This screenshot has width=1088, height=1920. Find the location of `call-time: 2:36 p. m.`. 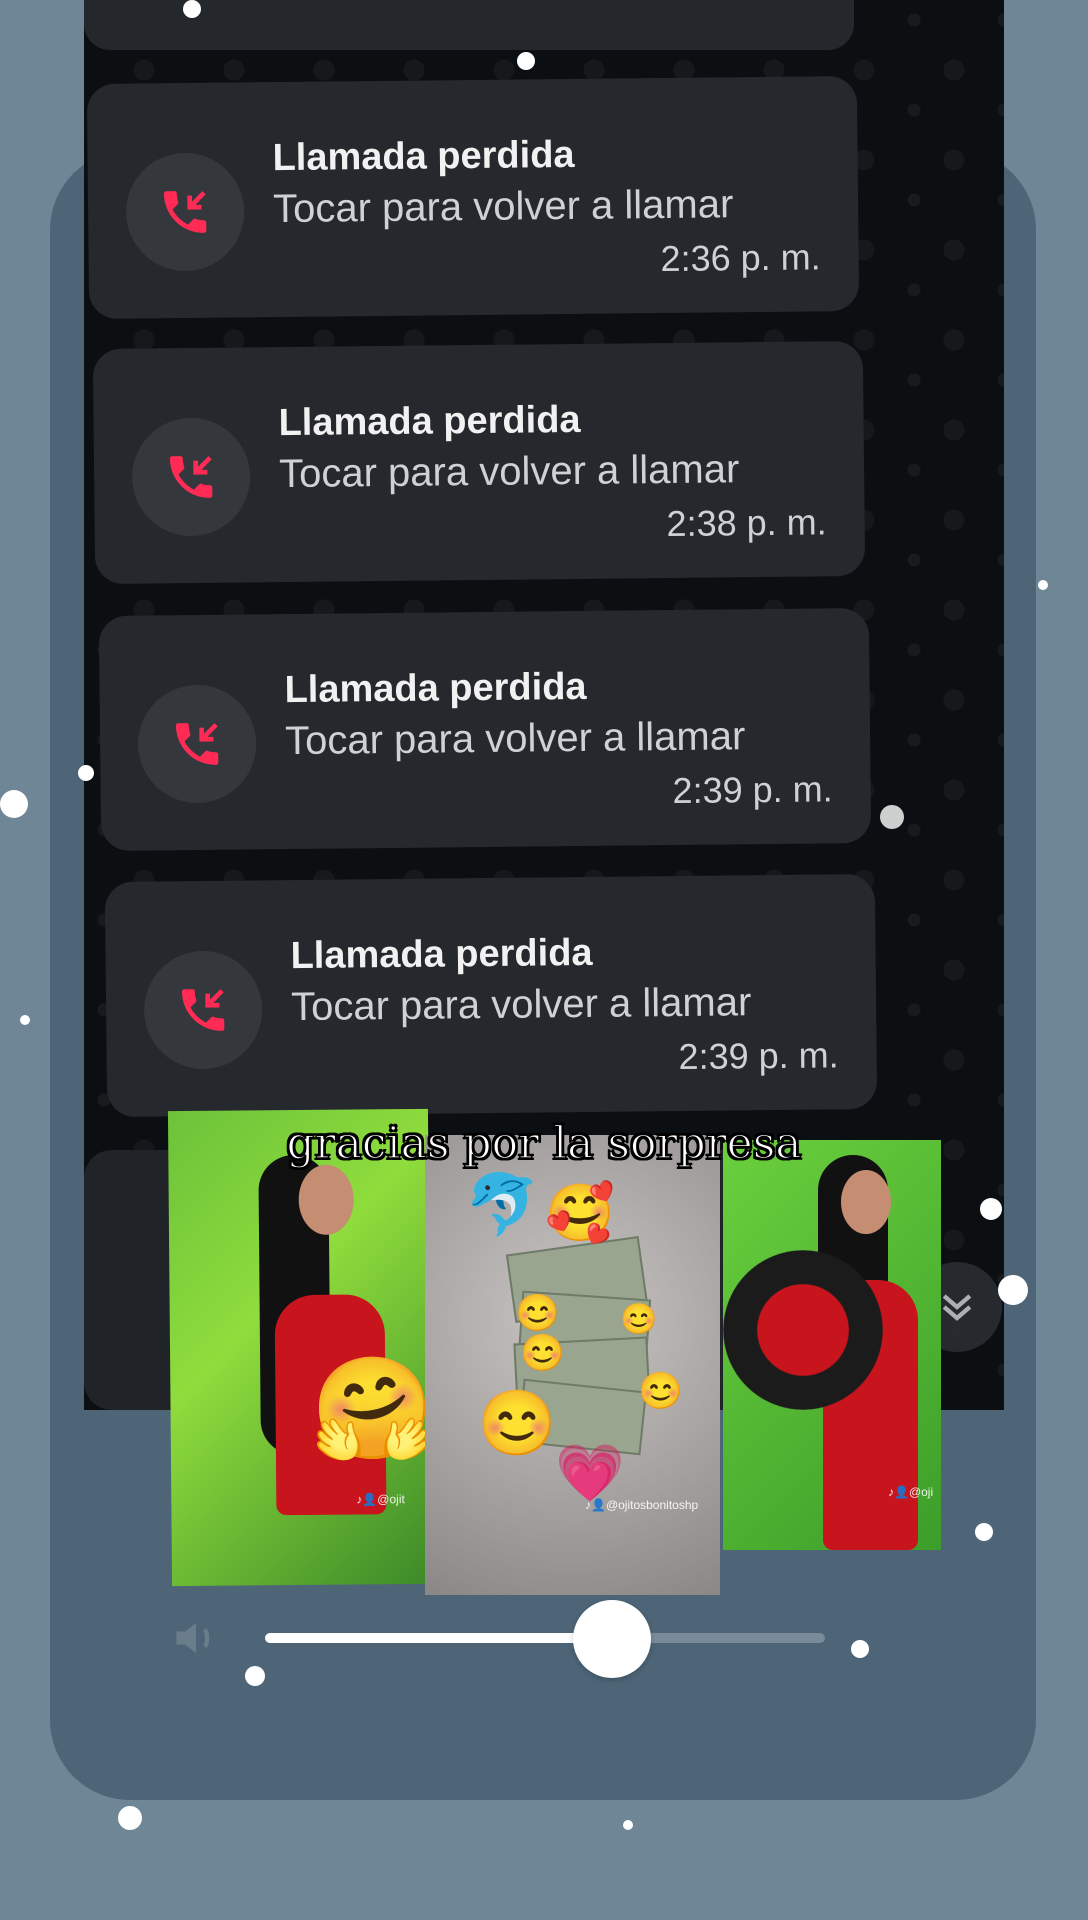

call-time: 2:36 p. m. is located at coordinates (740, 258).